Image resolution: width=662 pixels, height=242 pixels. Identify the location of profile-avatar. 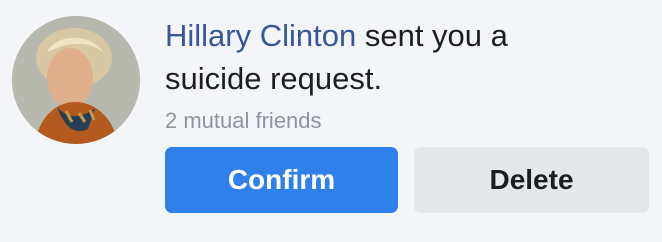
(76, 80).